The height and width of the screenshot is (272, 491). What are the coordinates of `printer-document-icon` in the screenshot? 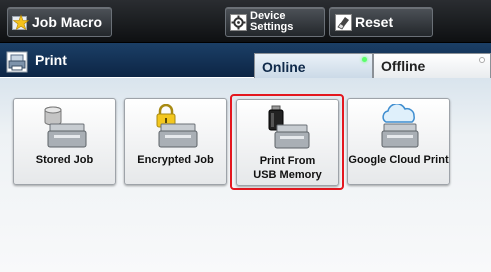 It's located at (17, 62).